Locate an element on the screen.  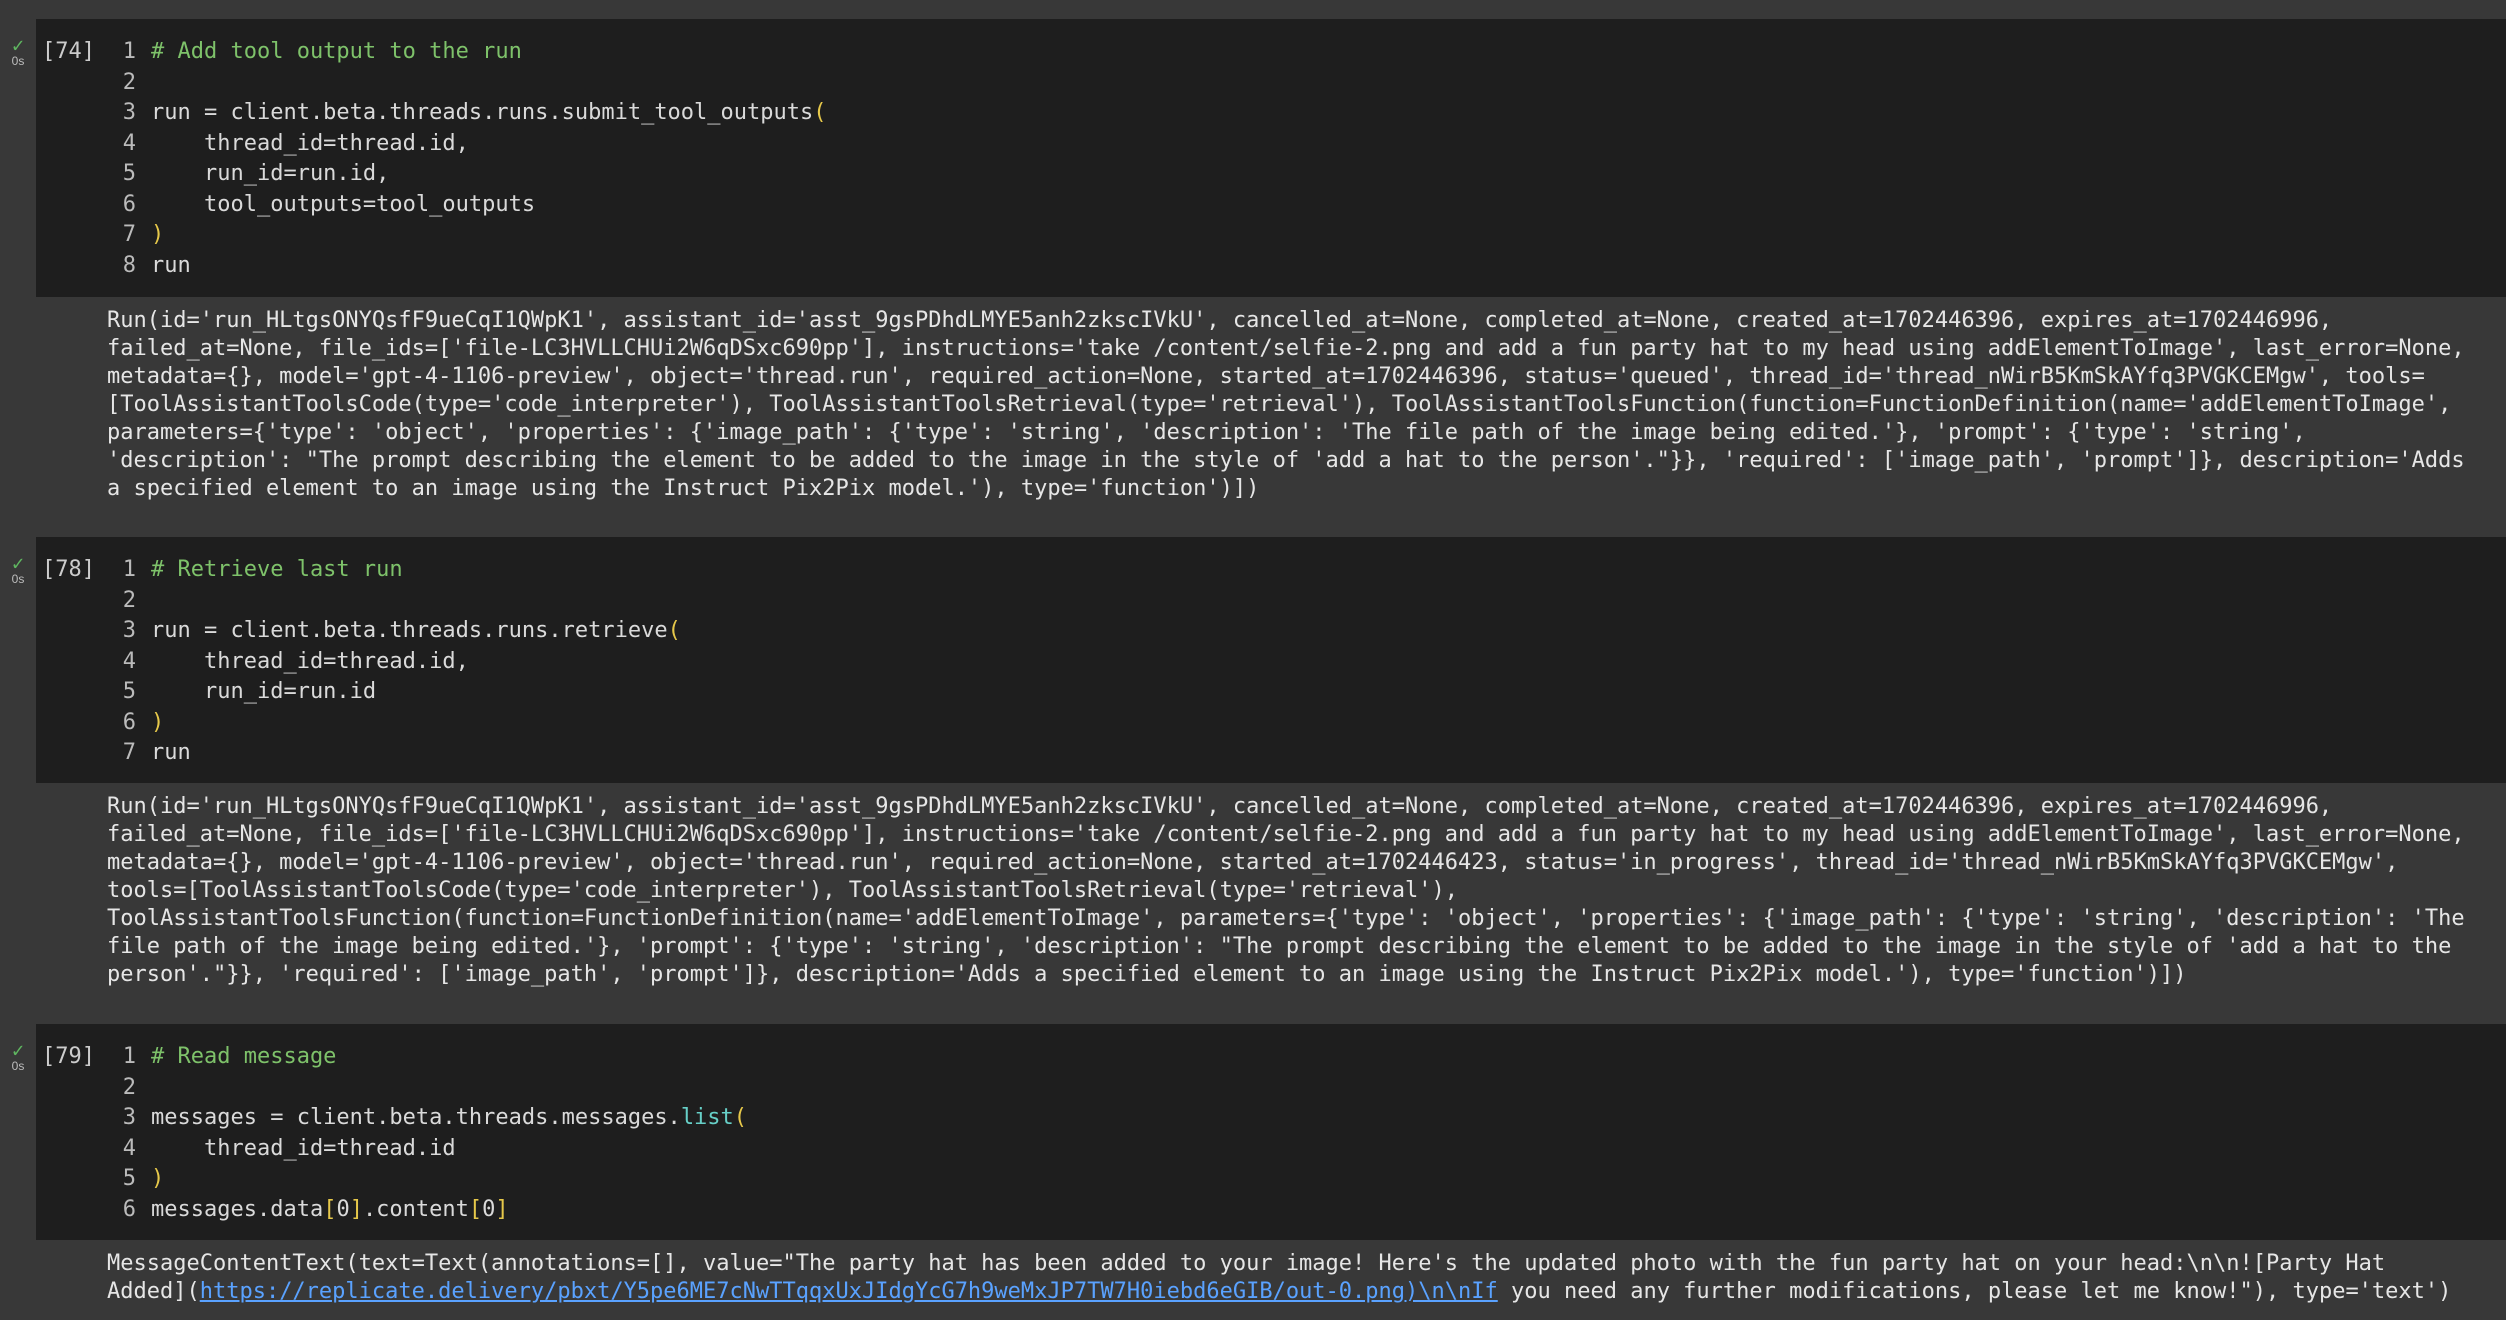
code-line: 1 # Read message is located at coordinates (1261, 1057).